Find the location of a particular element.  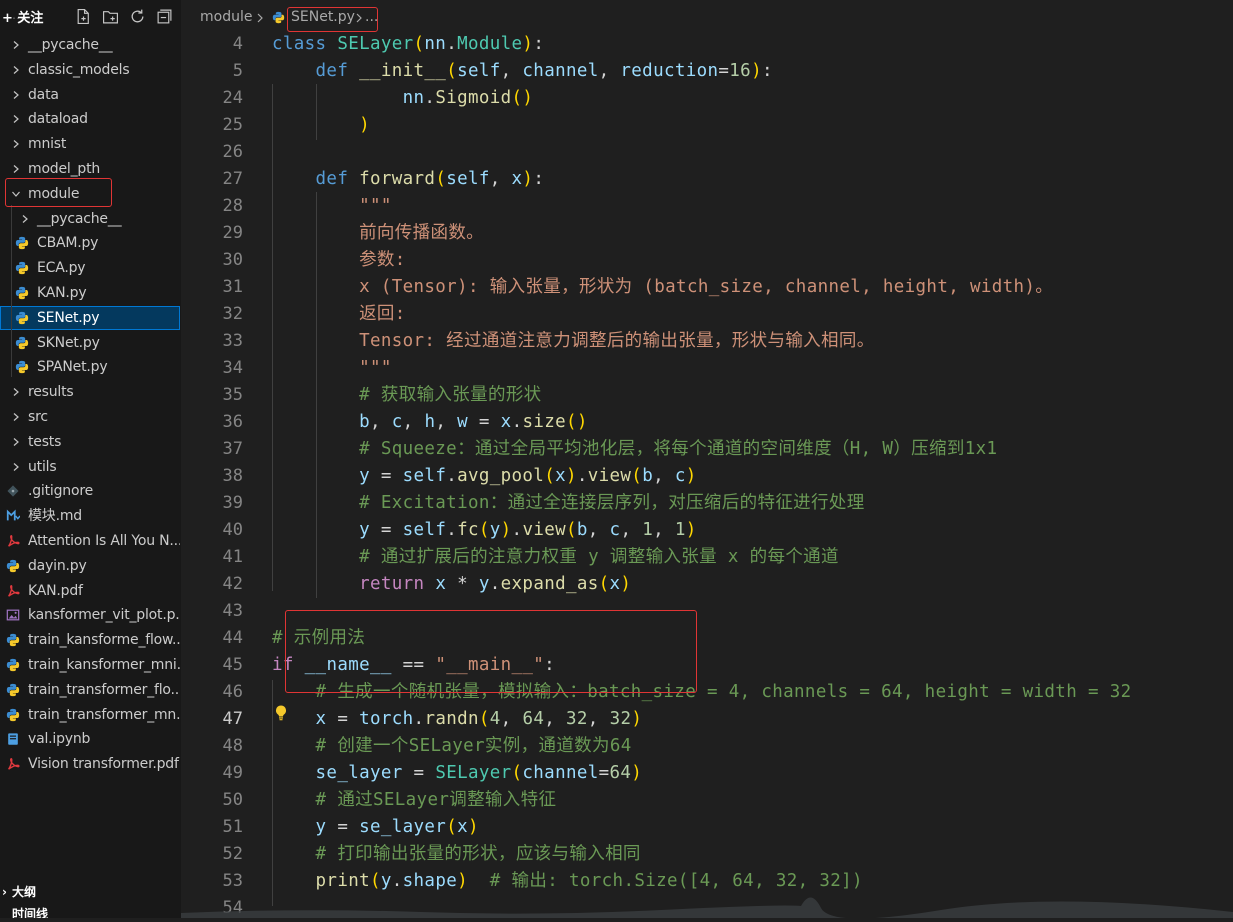

code-text: 参数: is located at coordinates (339, 260).